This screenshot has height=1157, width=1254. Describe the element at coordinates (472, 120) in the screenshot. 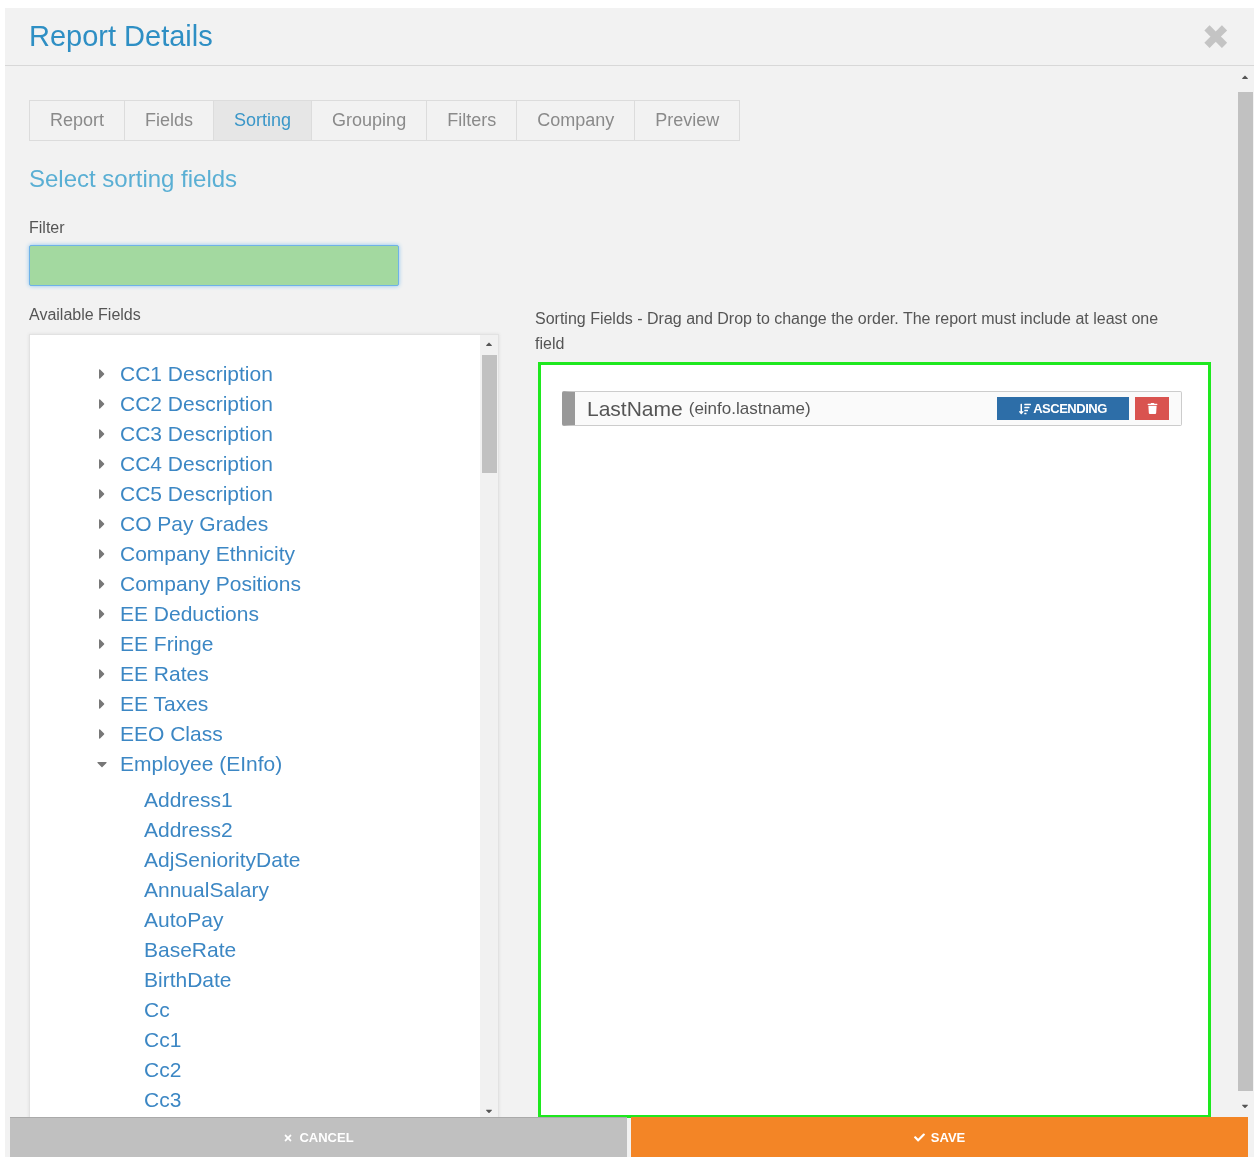

I see `tab: Filters` at that location.